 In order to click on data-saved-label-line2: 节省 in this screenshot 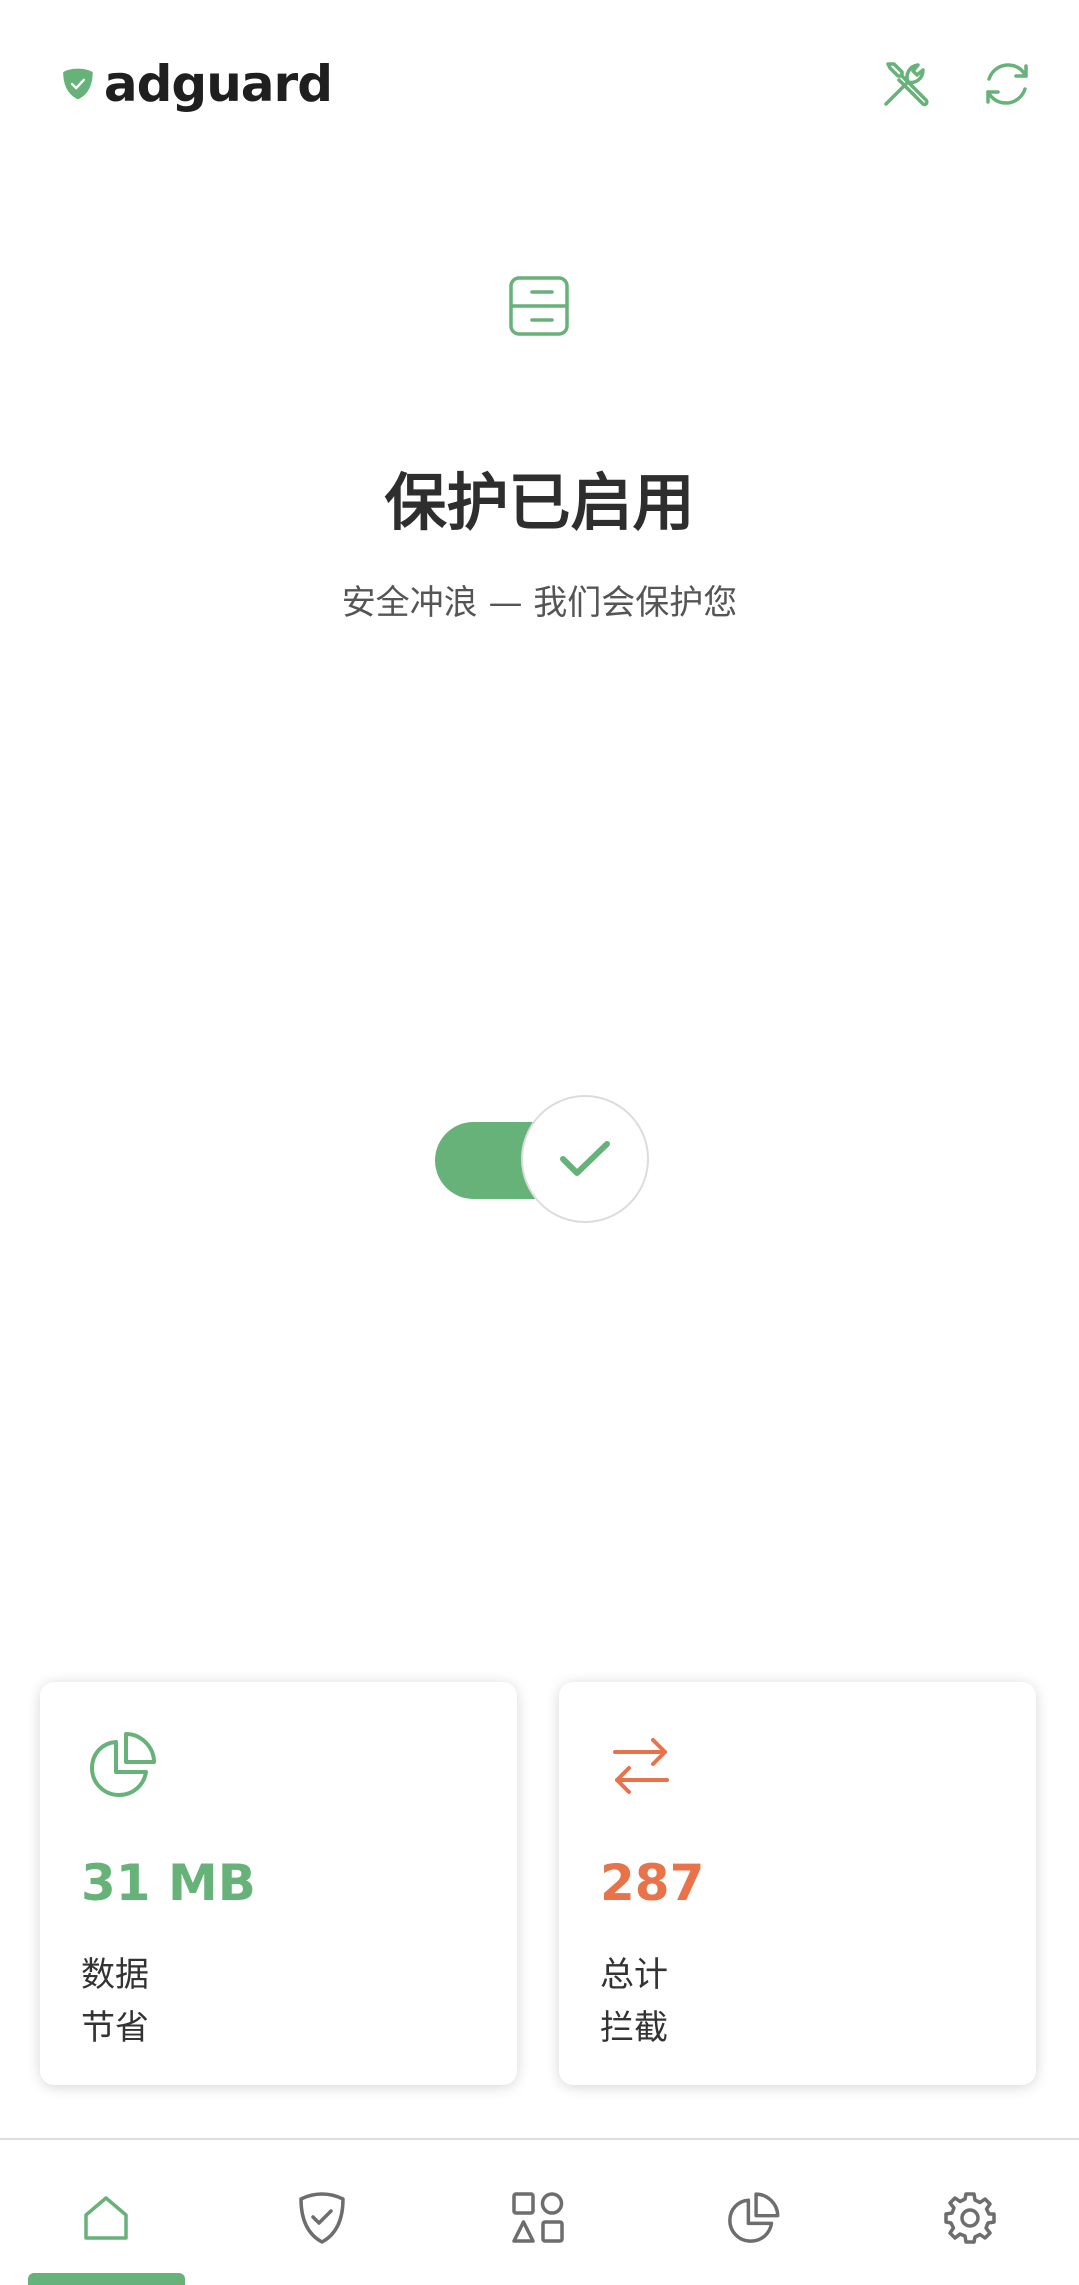, I will do `click(115, 2028)`.